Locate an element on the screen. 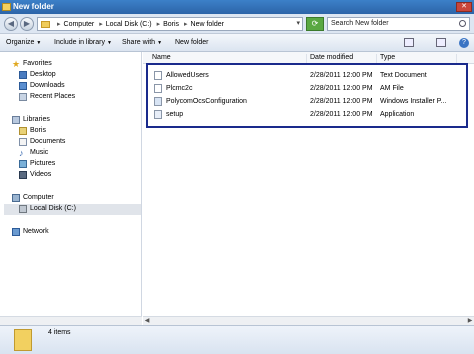  organize-label: Organize is located at coordinates (20, 42).